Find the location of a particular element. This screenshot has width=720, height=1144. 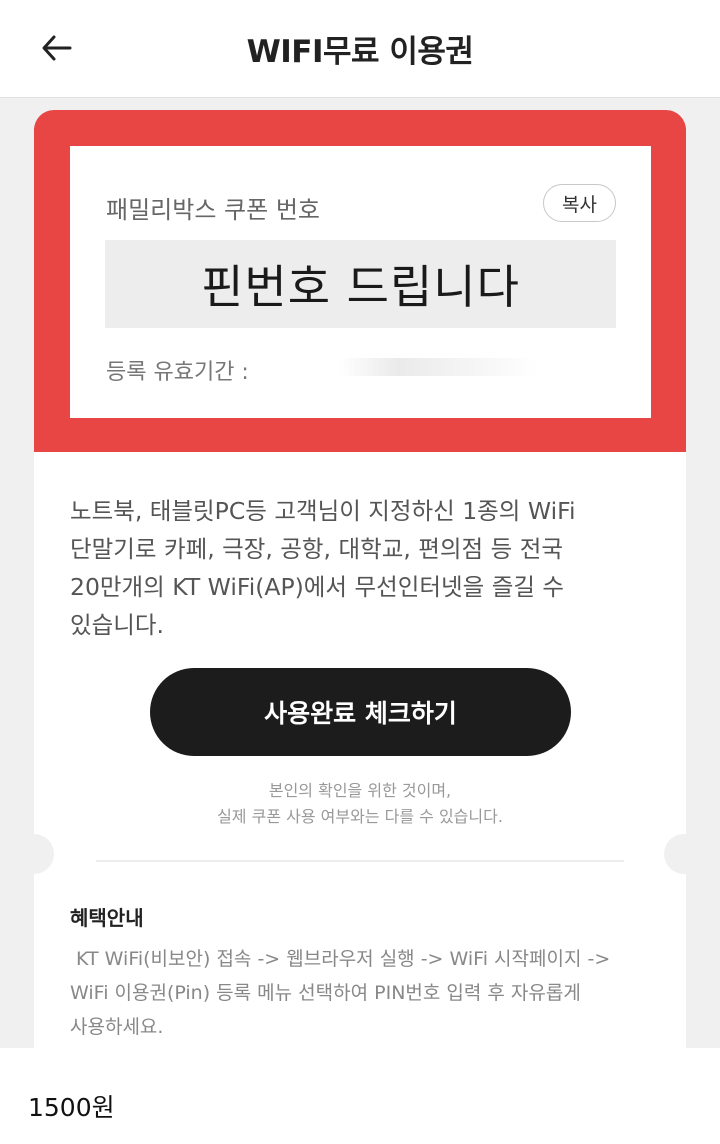

ticket-notch-left is located at coordinates (34, 854).